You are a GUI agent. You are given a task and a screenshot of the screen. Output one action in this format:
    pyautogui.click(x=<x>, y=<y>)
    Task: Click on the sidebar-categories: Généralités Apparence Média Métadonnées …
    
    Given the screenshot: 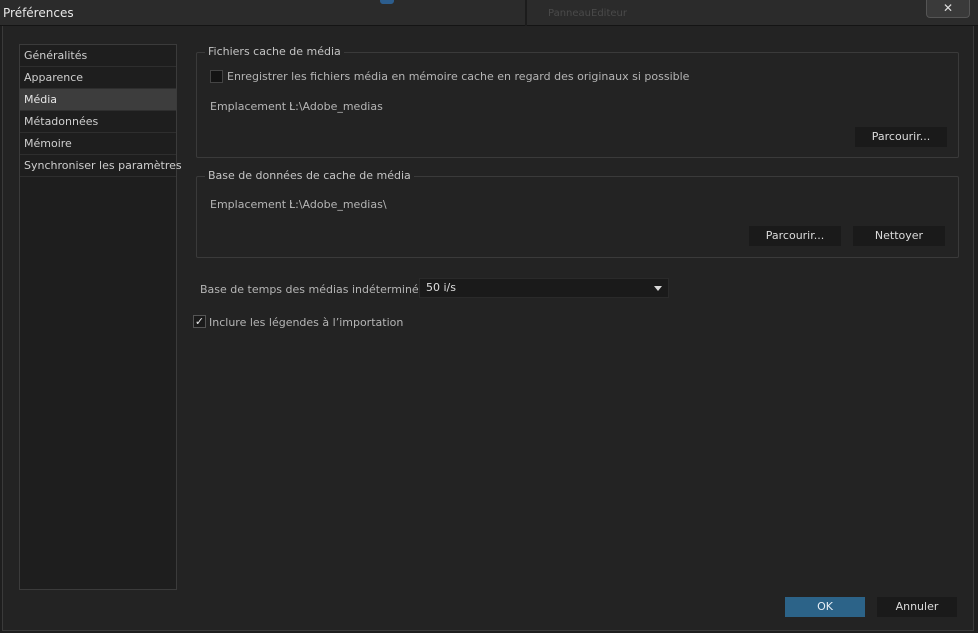 What is the action you would take?
    pyautogui.click(x=100, y=317)
    